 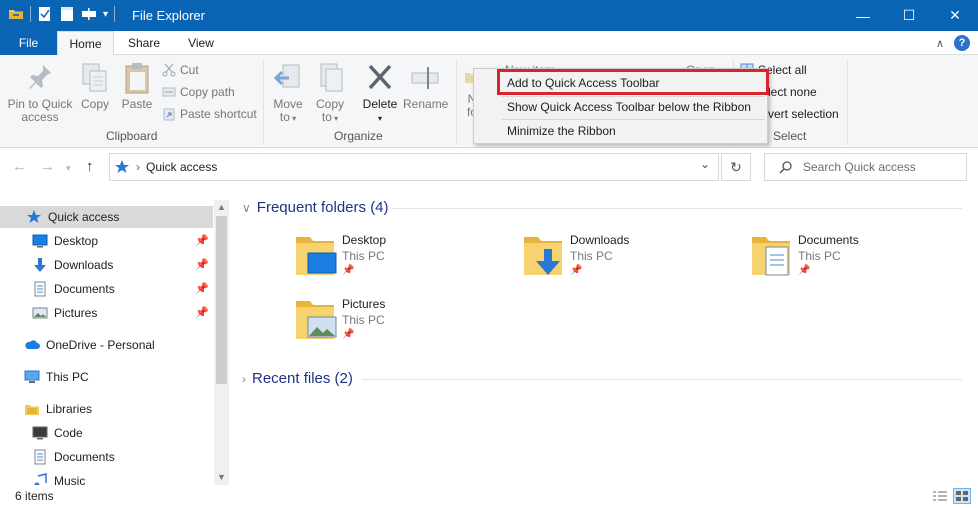 What do you see at coordinates (865, 167) in the screenshot?
I see `search-box: Search Quick access` at bounding box center [865, 167].